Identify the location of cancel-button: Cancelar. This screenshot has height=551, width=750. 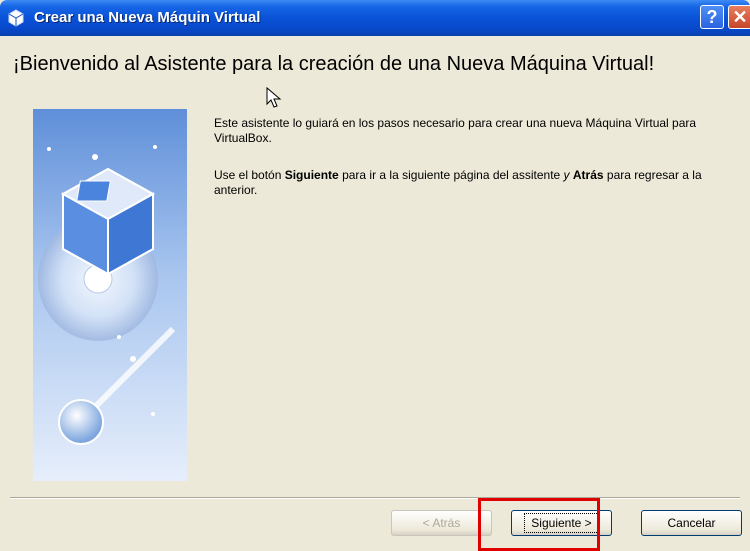
(691, 523).